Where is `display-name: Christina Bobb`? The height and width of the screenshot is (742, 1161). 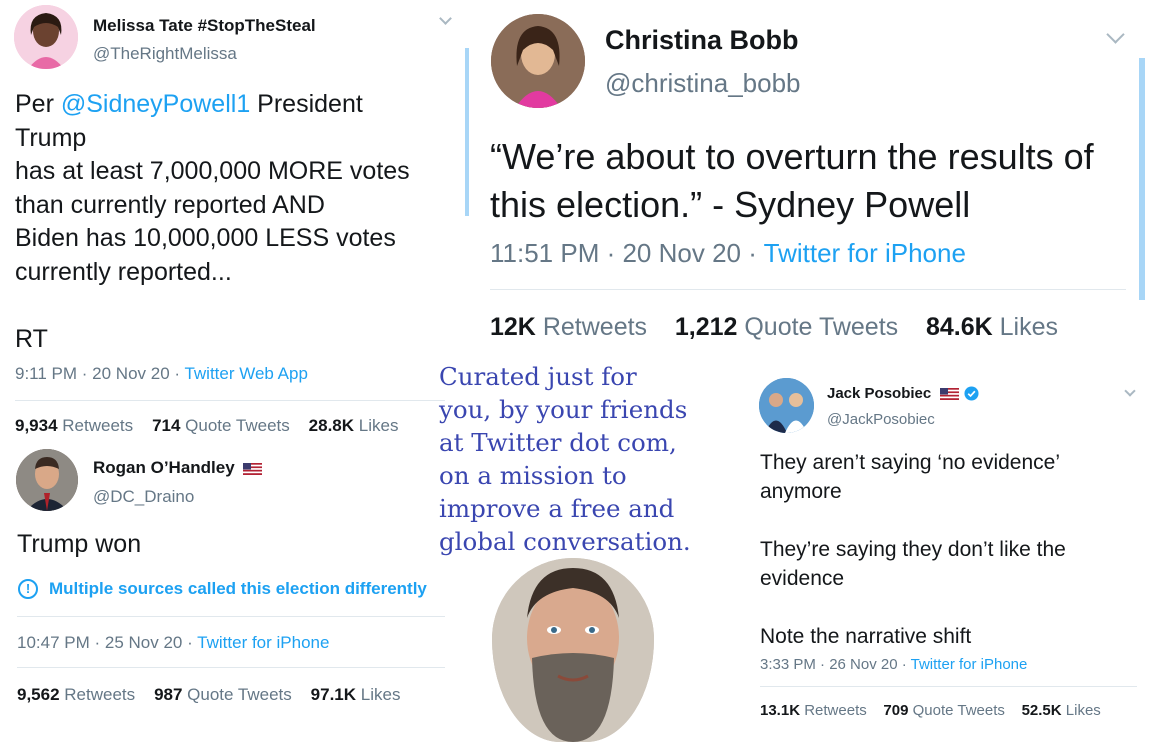
display-name: Christina Bobb is located at coordinates (702, 40).